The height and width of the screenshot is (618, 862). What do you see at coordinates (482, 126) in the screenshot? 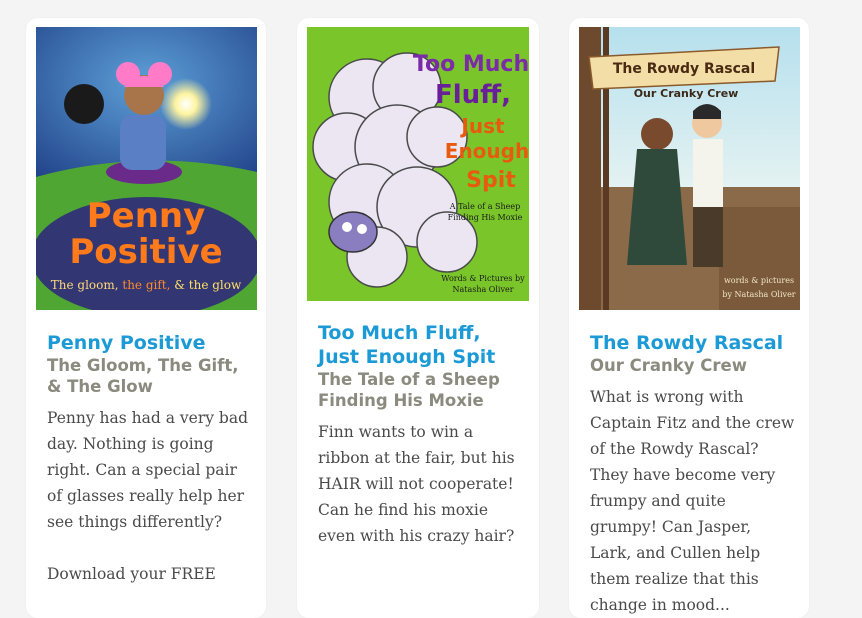
I see `cover-line3: Just` at bounding box center [482, 126].